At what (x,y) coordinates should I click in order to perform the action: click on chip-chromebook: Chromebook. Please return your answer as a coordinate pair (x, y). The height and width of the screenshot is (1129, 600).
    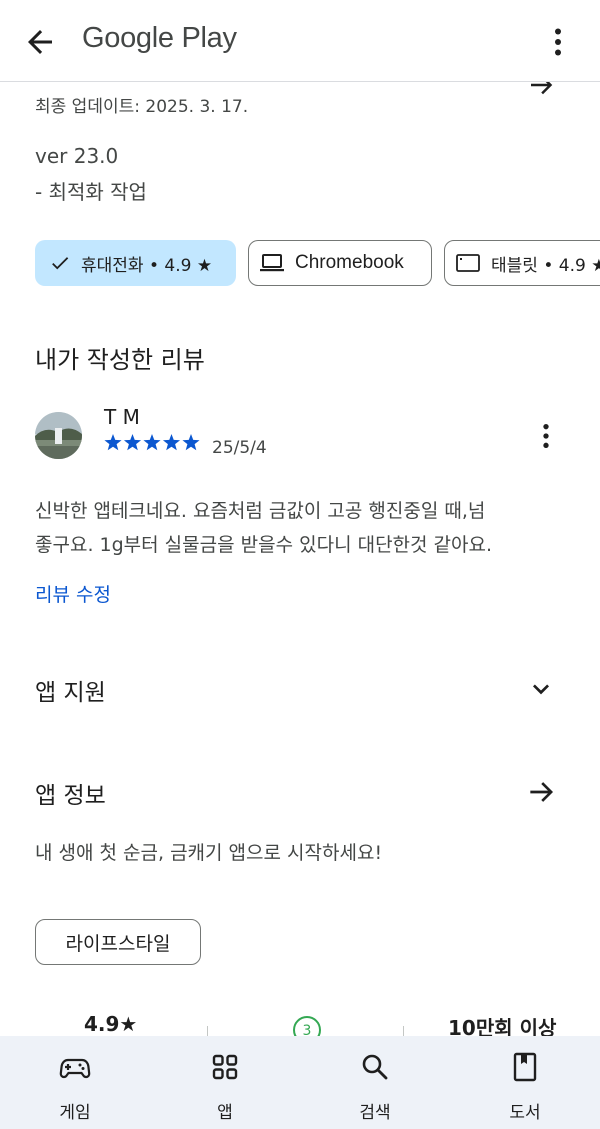
    Looking at the image, I should click on (340, 263).